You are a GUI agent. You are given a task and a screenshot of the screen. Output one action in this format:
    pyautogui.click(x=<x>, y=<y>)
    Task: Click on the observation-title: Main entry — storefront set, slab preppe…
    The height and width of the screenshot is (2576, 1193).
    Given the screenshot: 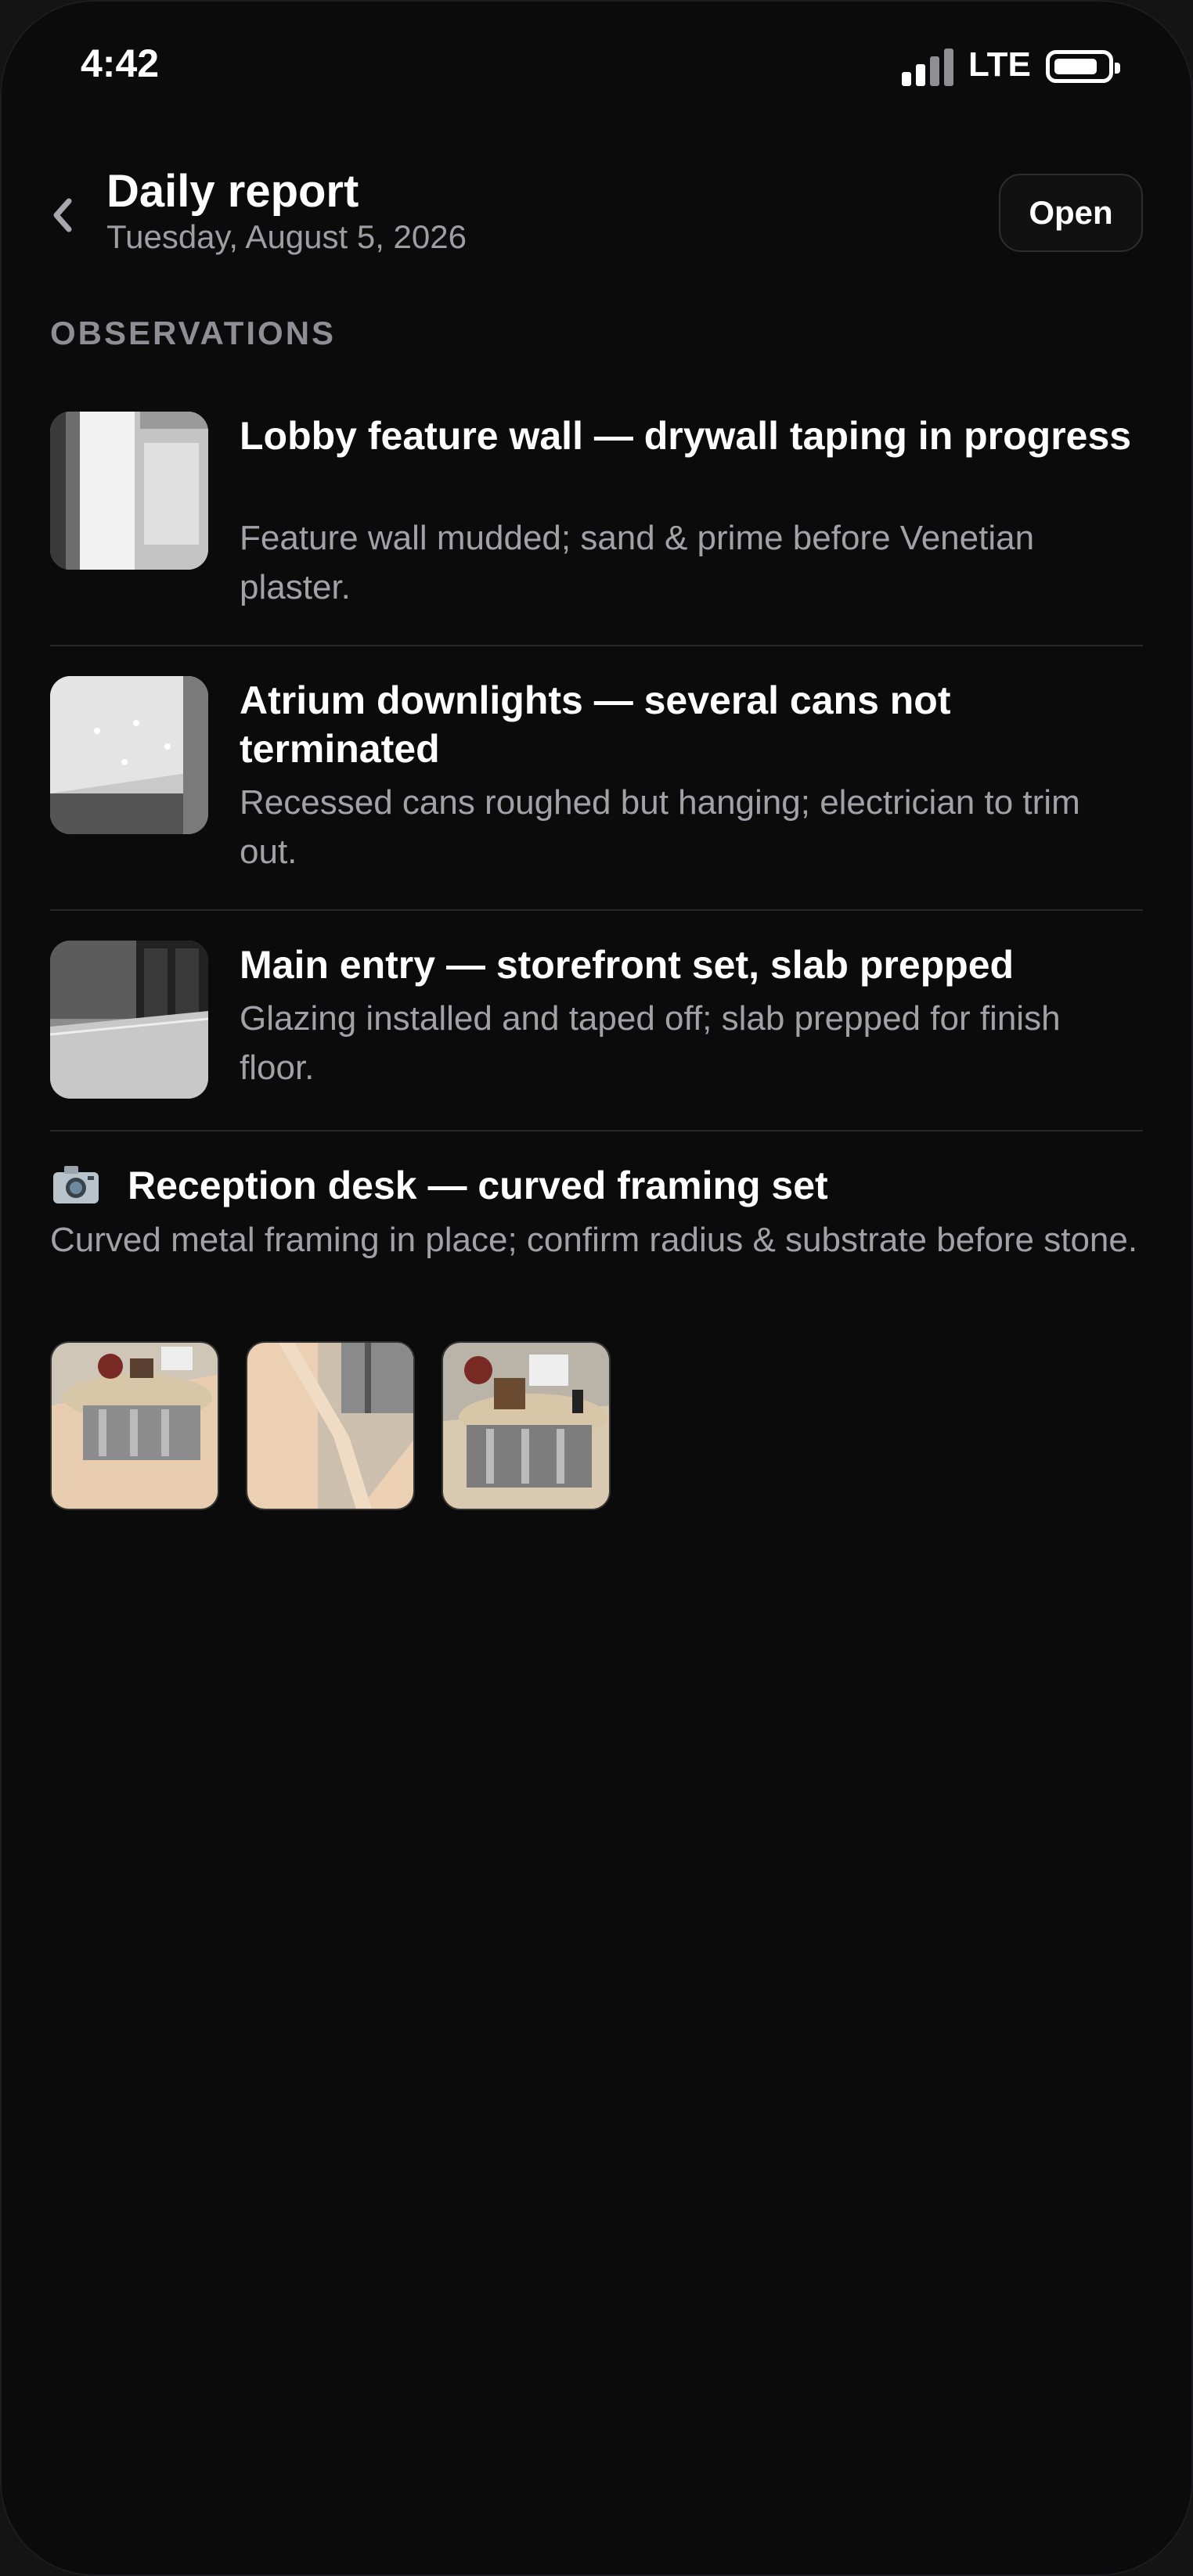 What is the action you would take?
    pyautogui.click(x=627, y=965)
    